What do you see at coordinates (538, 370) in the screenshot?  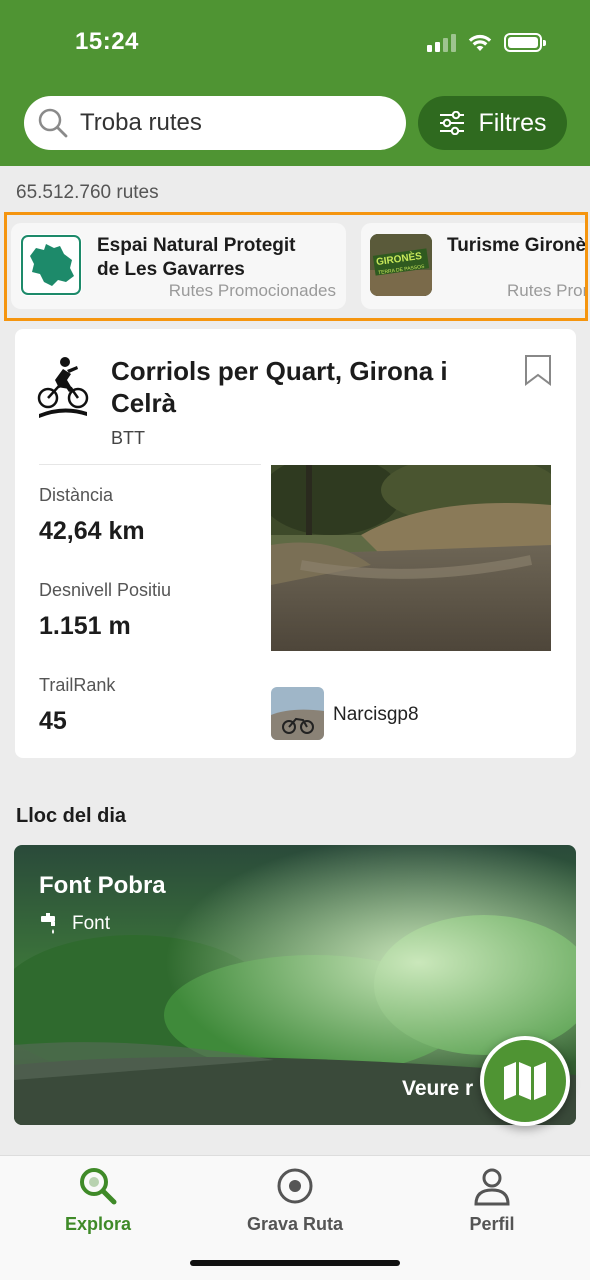 I see `bookmark-icon` at bounding box center [538, 370].